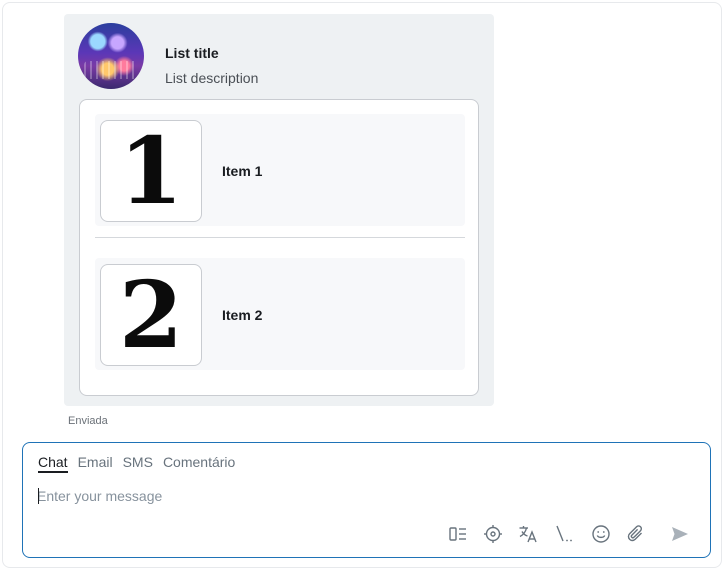 This screenshot has height=570, width=724. I want to click on macro-icon, so click(564, 534).